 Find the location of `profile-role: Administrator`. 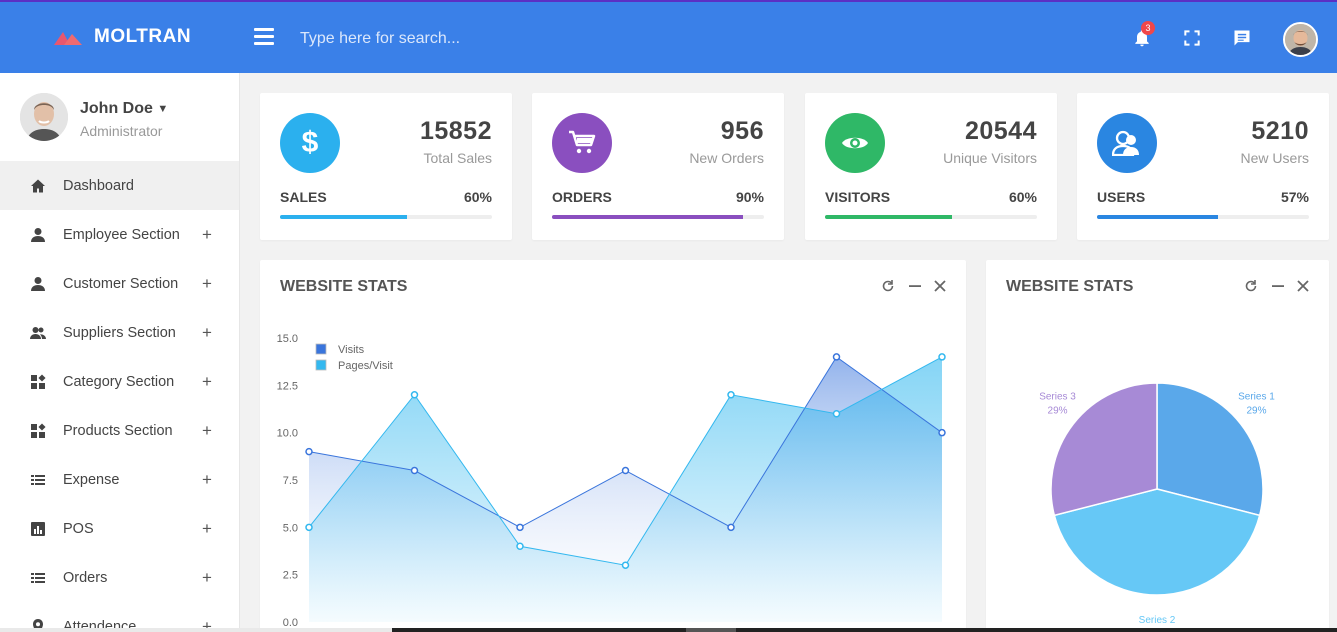

profile-role: Administrator is located at coordinates (121, 131).